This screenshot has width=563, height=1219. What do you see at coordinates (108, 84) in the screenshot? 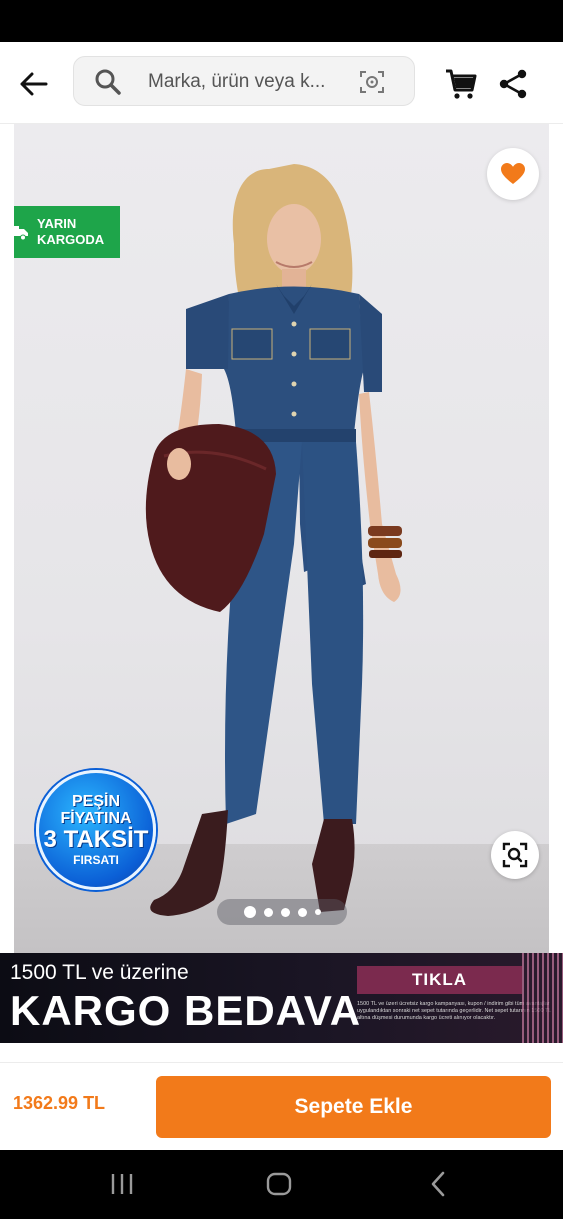
I see `search-icon` at bounding box center [108, 84].